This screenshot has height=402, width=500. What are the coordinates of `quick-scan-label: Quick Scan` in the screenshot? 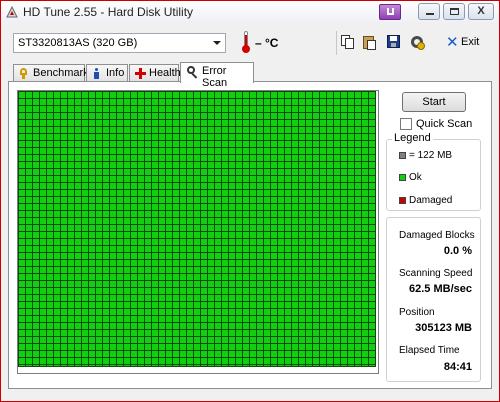 It's located at (444, 124).